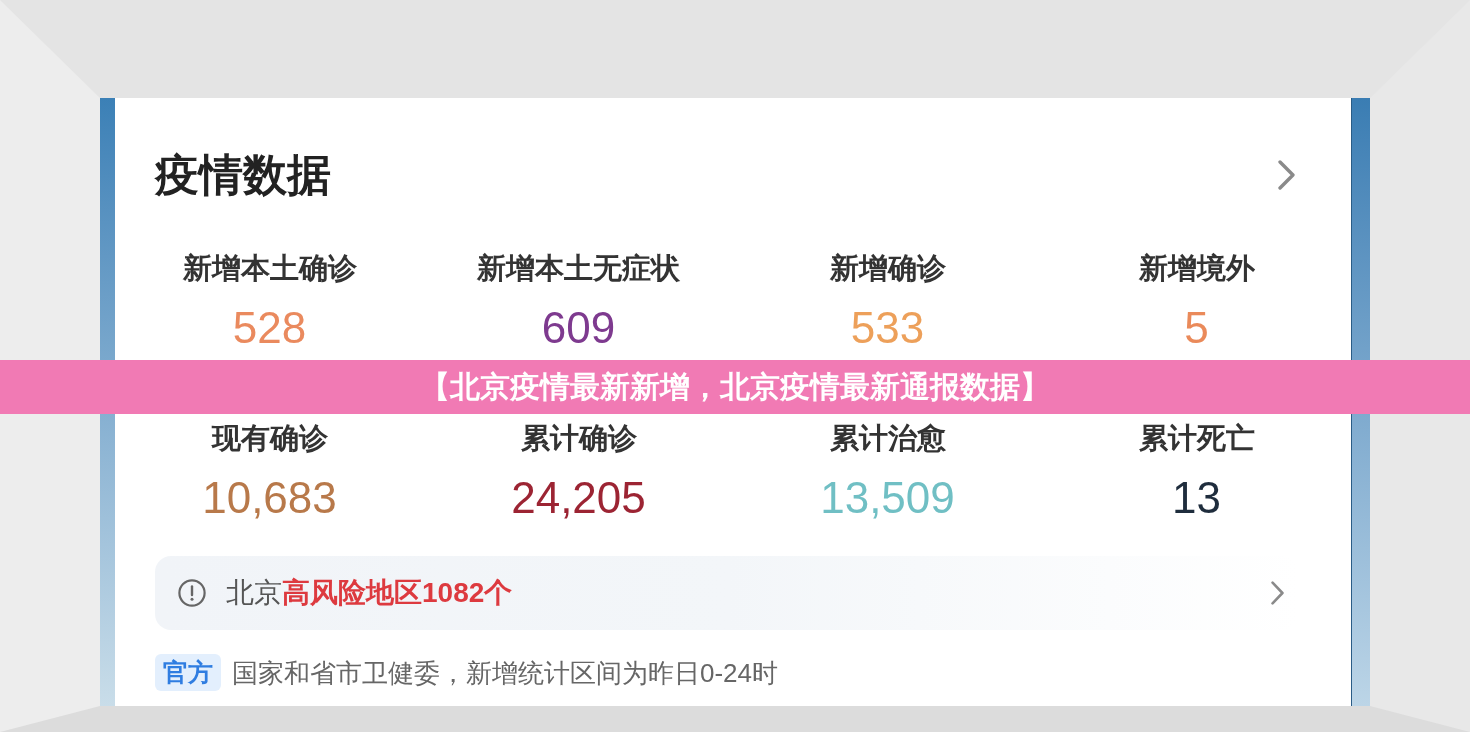  I want to click on source-note: 国家和省市卫健委，新增统计区间为昨日0-24时, so click(505, 672).